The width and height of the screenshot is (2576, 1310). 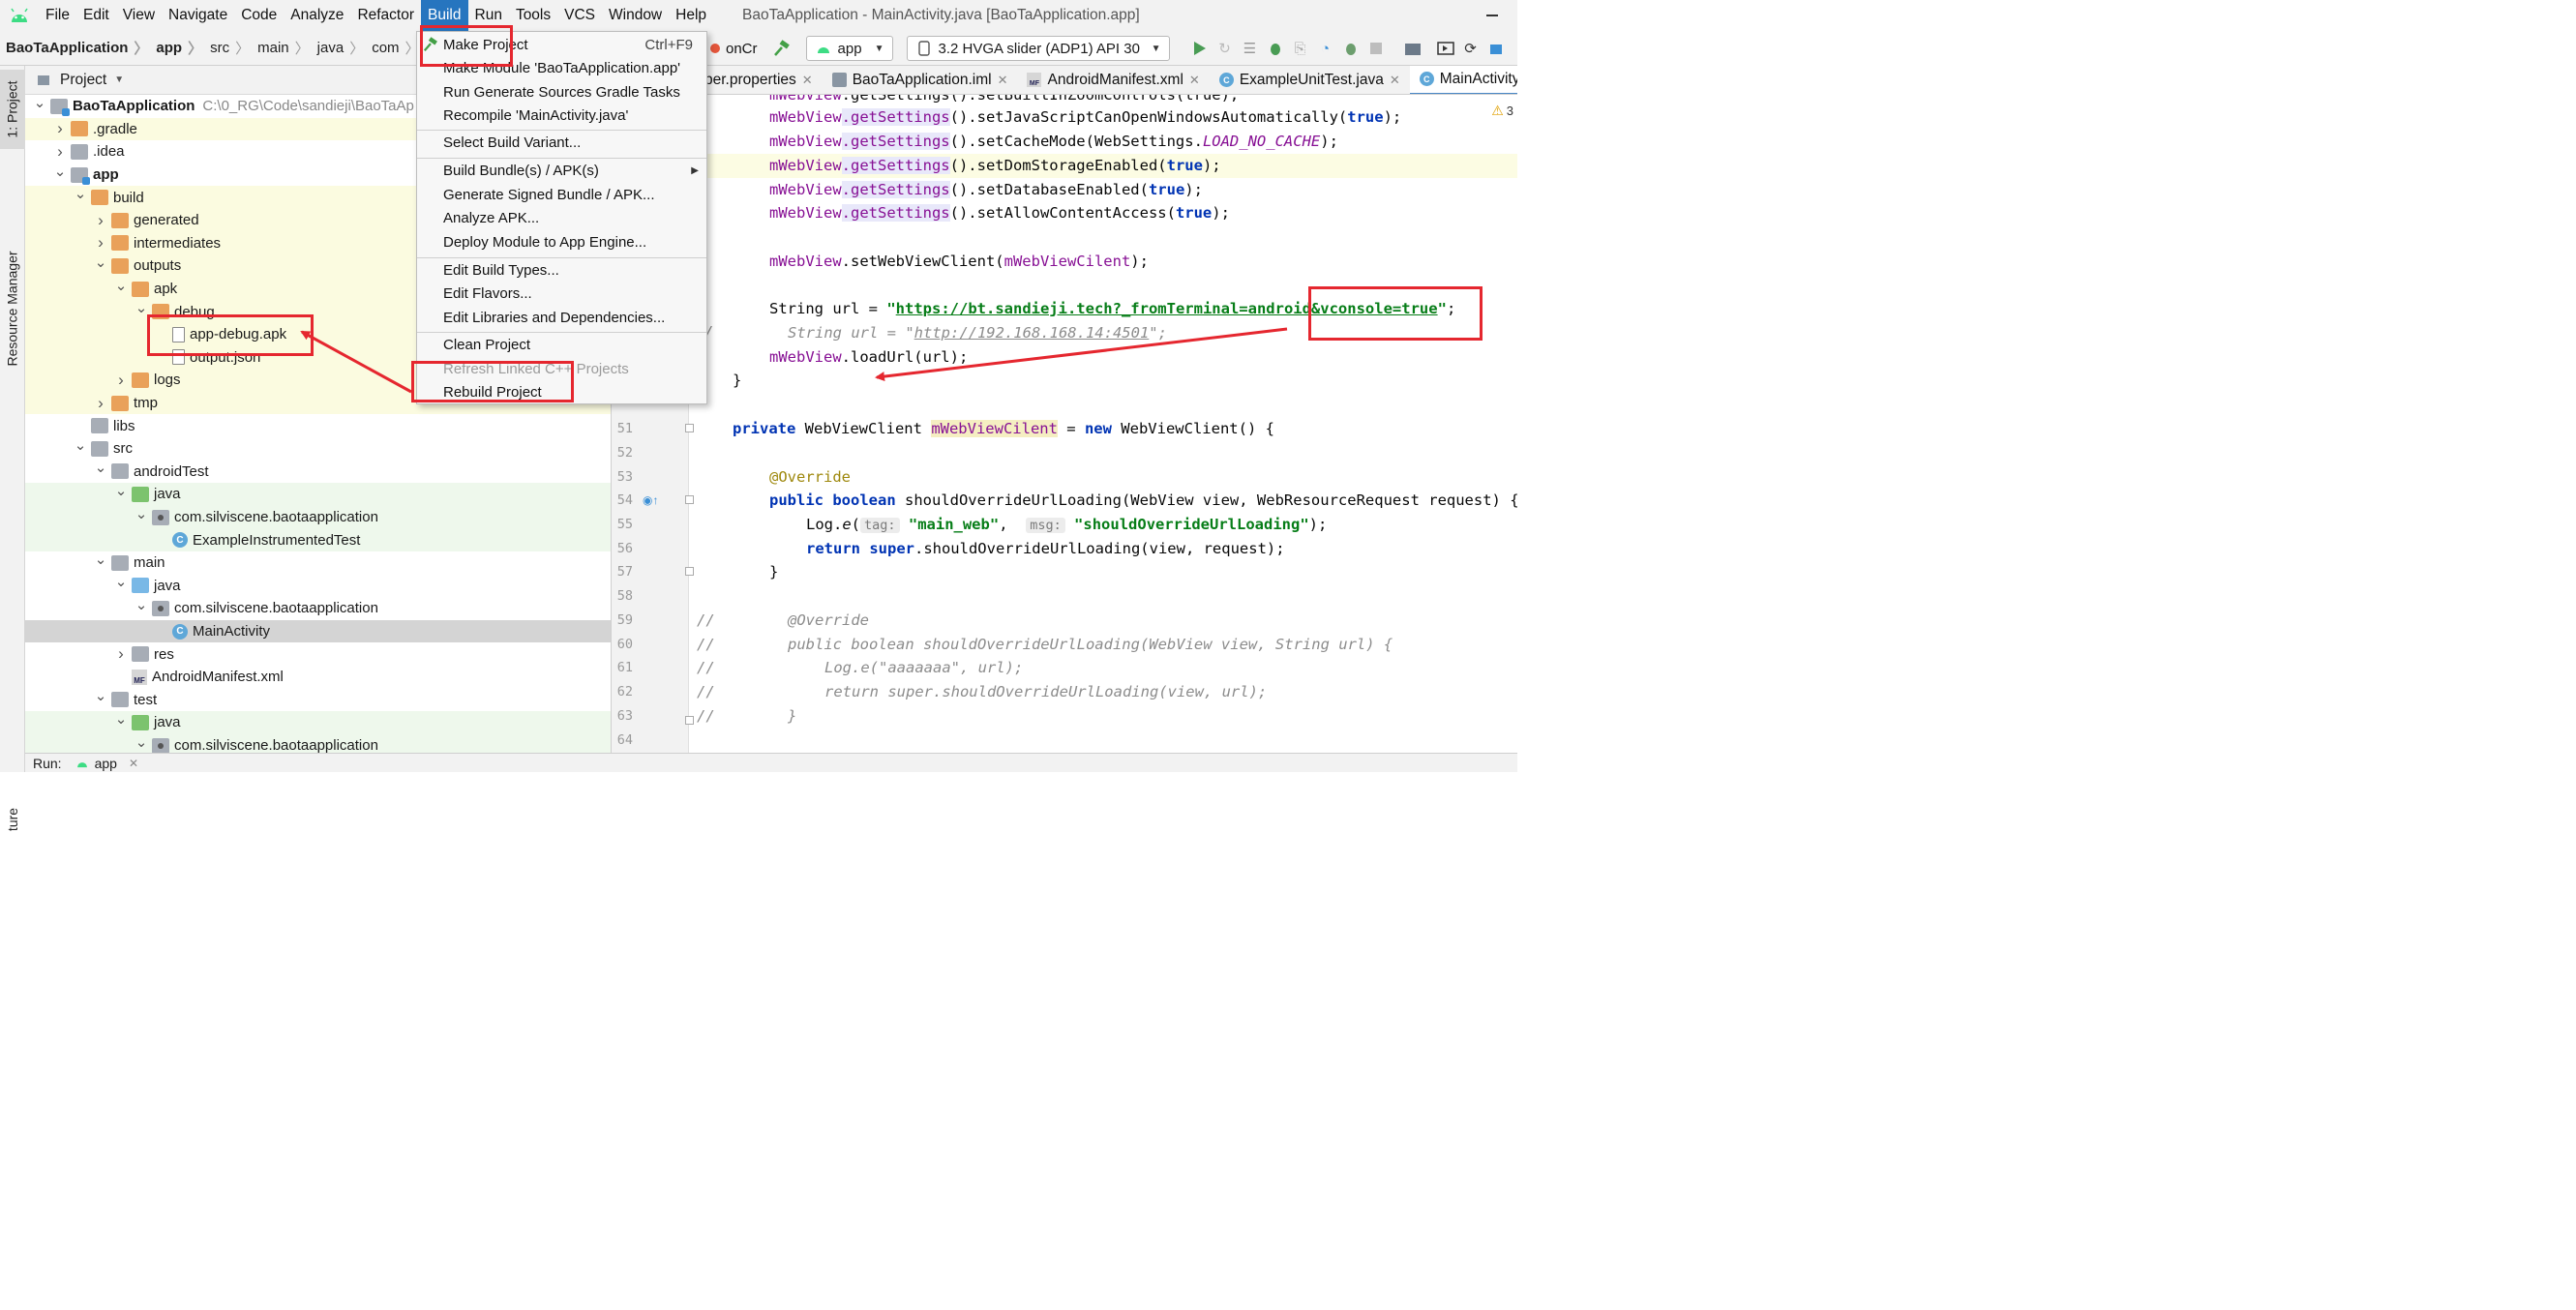 What do you see at coordinates (561, 344) in the screenshot?
I see `menu-item-clean-project: Clean Project` at bounding box center [561, 344].